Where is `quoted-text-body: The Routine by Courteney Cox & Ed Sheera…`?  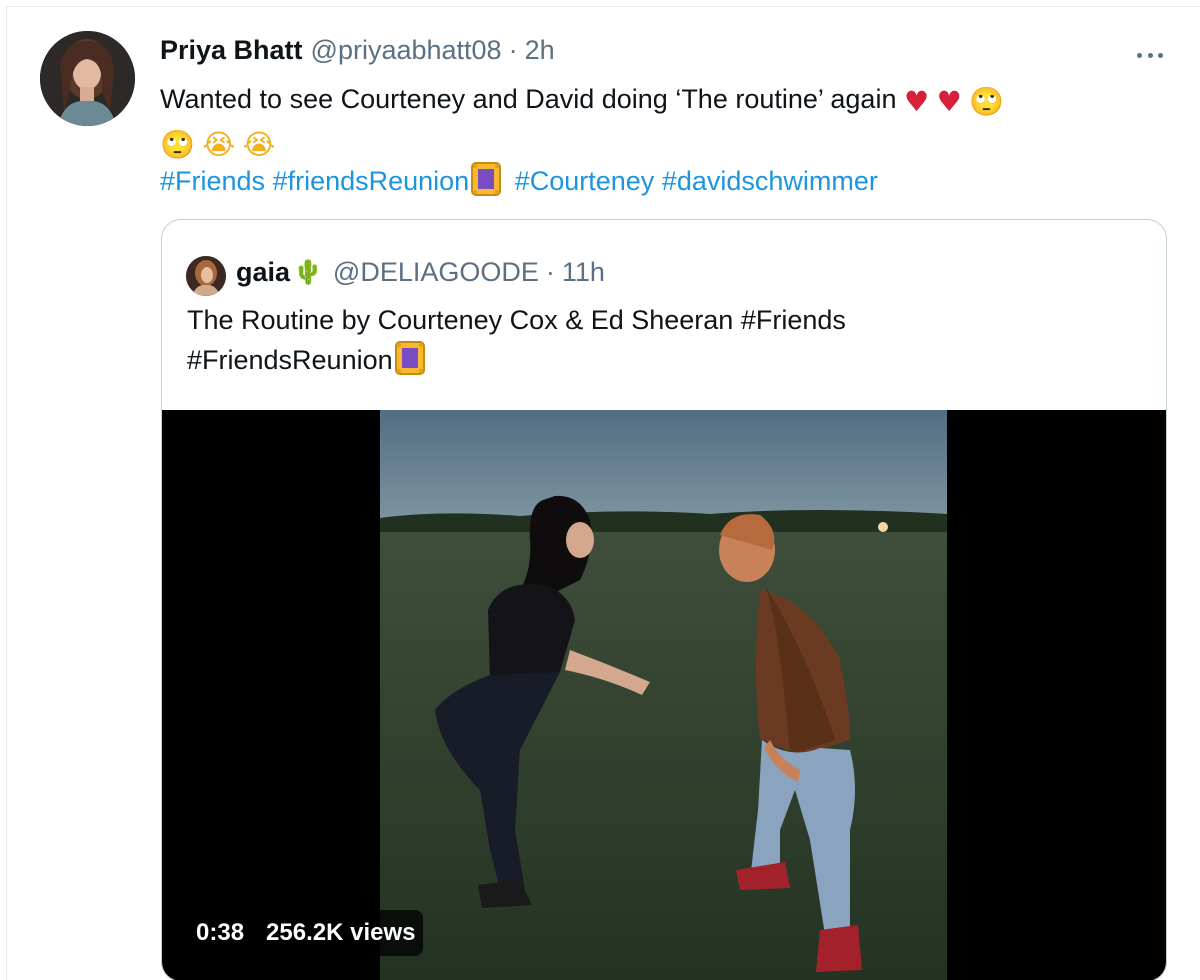 quoted-text-body: The Routine by Courteney Cox & Ed Sheera… is located at coordinates (460, 320).